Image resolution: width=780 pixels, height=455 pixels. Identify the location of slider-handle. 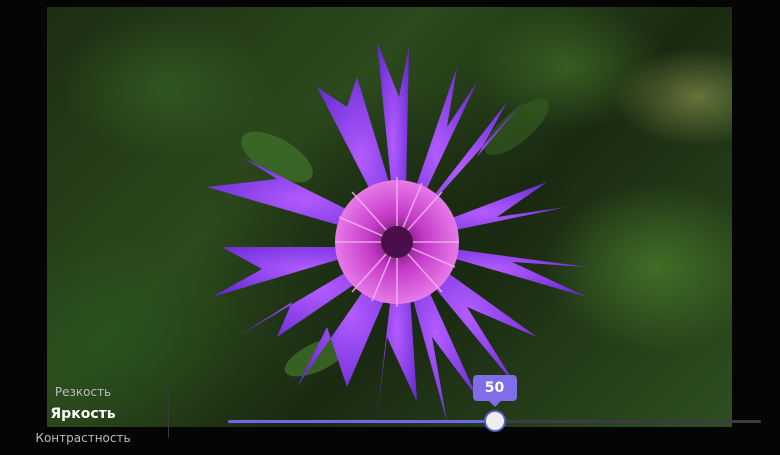
(494, 421).